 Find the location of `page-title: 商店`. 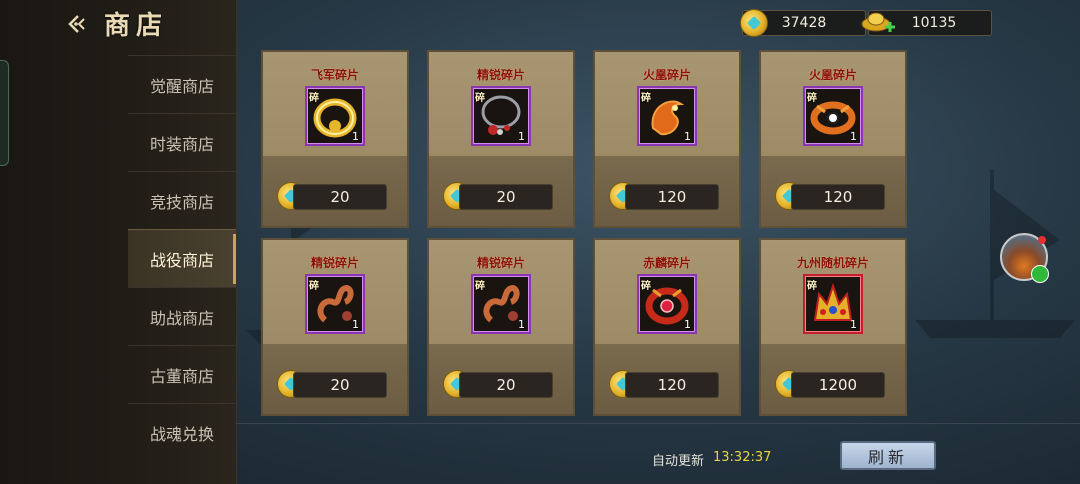

page-title: 商店 is located at coordinates (136, 26).